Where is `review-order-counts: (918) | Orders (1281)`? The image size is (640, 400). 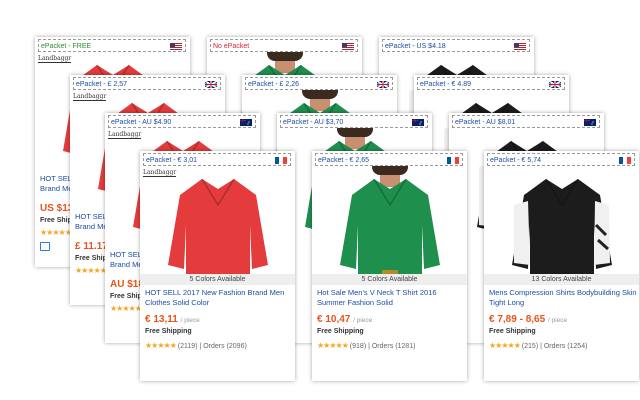 review-order-counts: (918) | Orders (1281) is located at coordinates (381, 346).